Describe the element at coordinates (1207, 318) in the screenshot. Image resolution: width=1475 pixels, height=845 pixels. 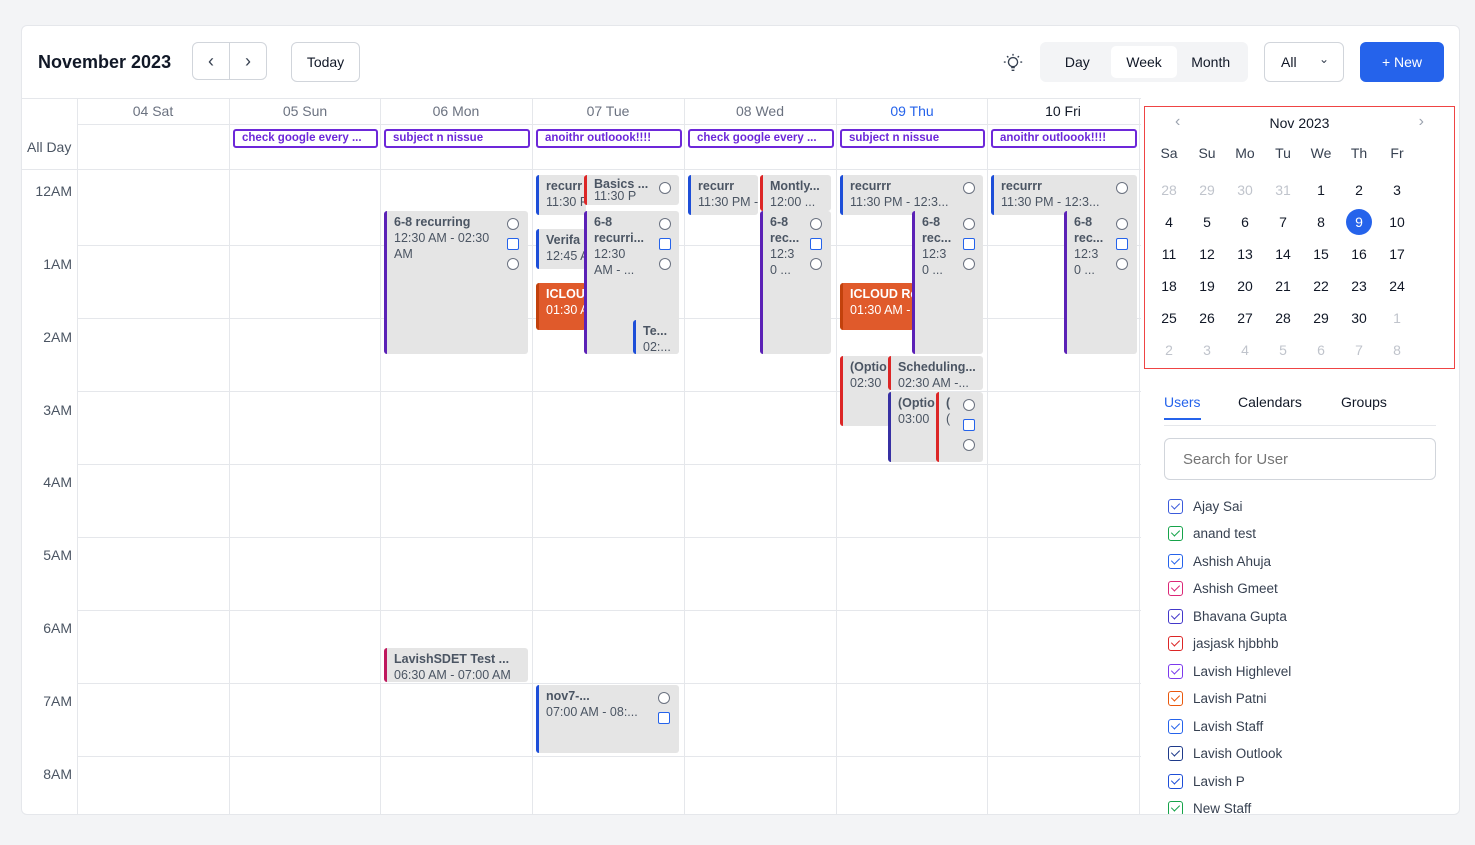
I see `mini-calendar-day: 26` at that location.